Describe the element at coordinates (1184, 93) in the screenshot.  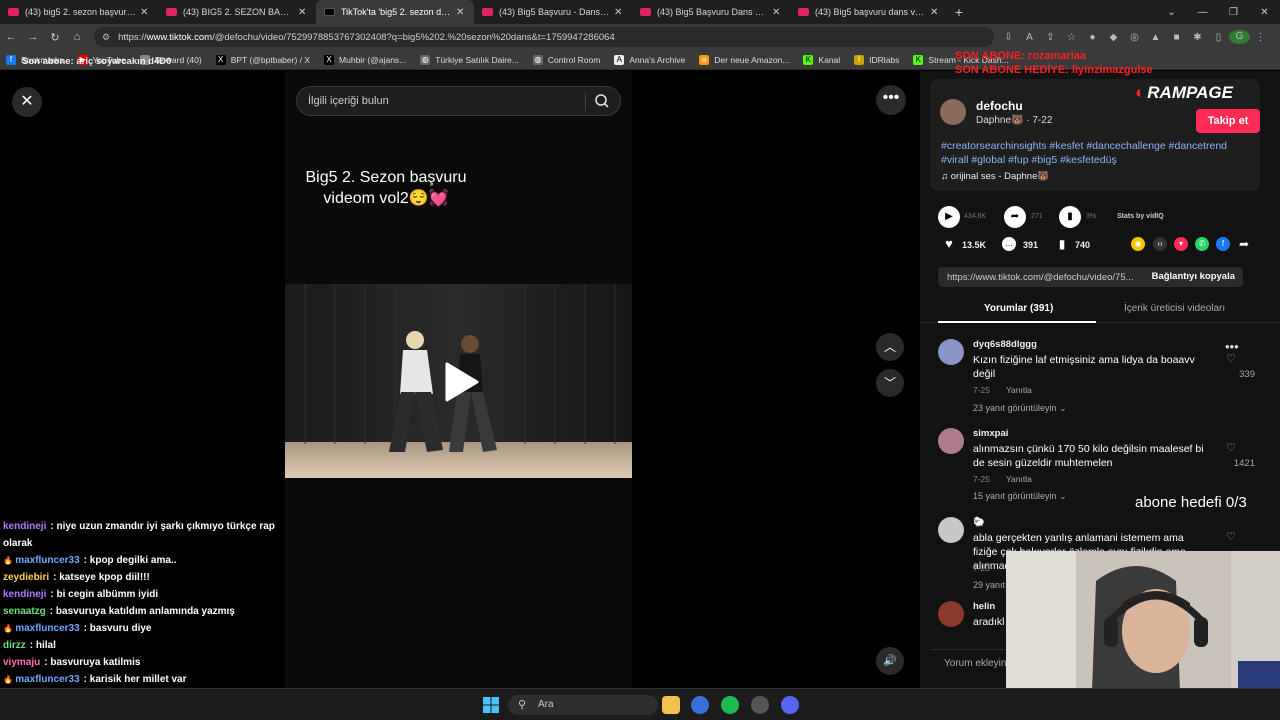
I see `rampage-logo: ◐ RAMPAGE` at that location.